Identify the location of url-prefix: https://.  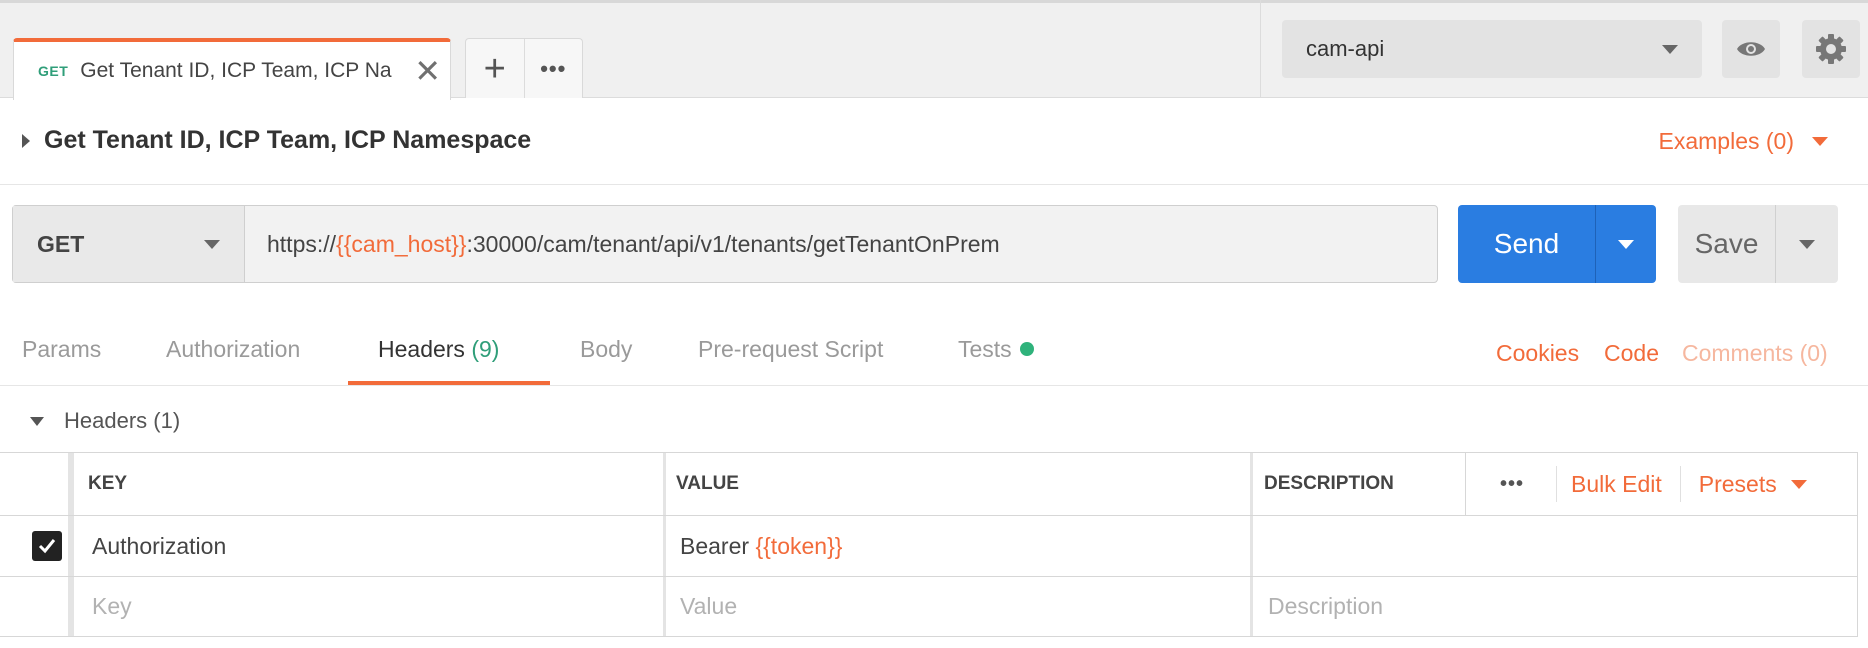
(302, 243).